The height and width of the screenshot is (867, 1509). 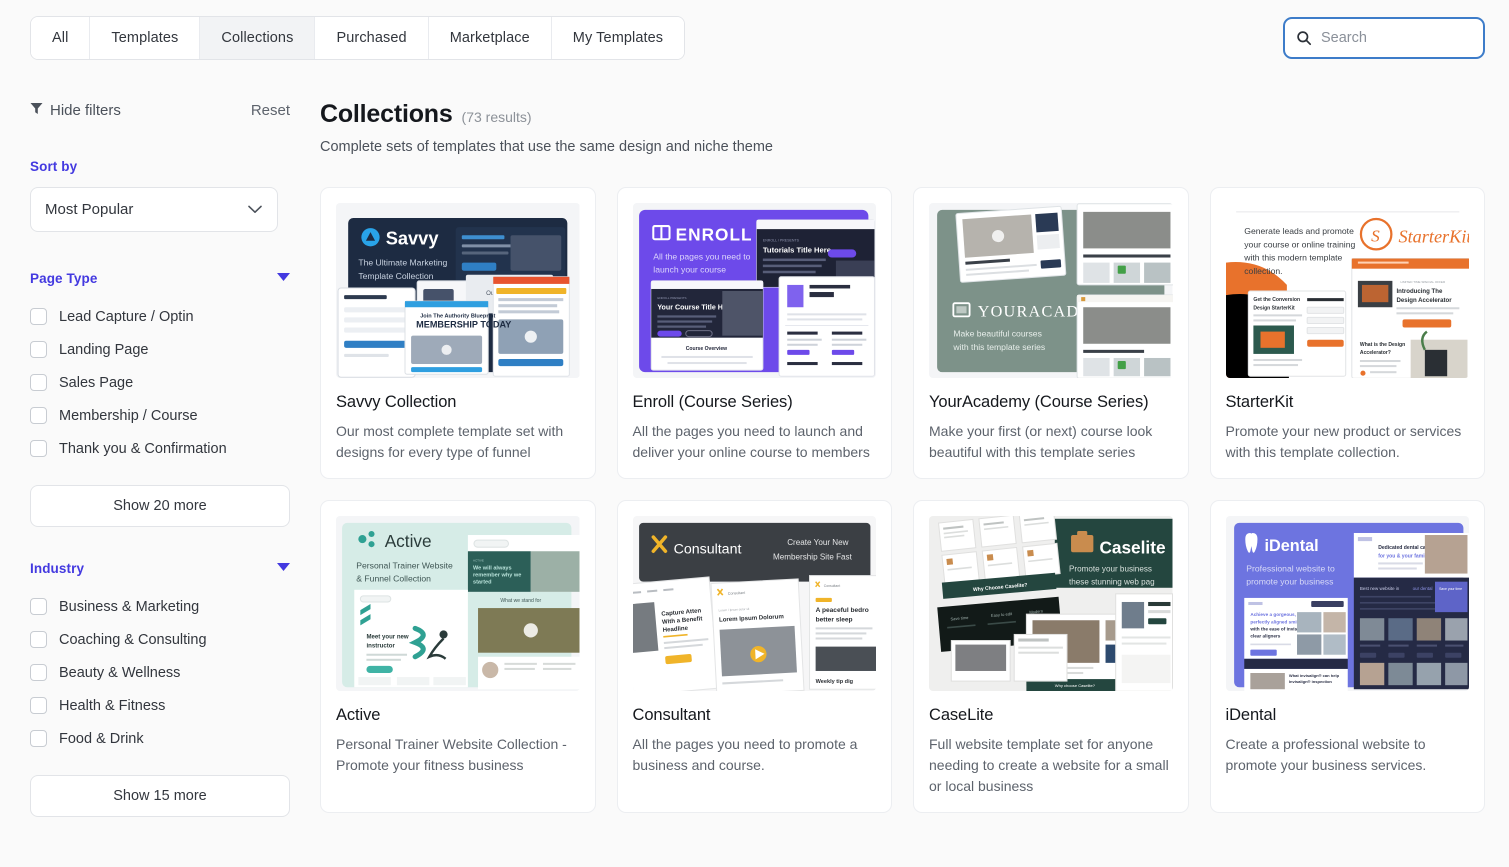 What do you see at coordinates (1379, 588) in the screenshot?
I see `svg-text: Best new website in` at bounding box center [1379, 588].